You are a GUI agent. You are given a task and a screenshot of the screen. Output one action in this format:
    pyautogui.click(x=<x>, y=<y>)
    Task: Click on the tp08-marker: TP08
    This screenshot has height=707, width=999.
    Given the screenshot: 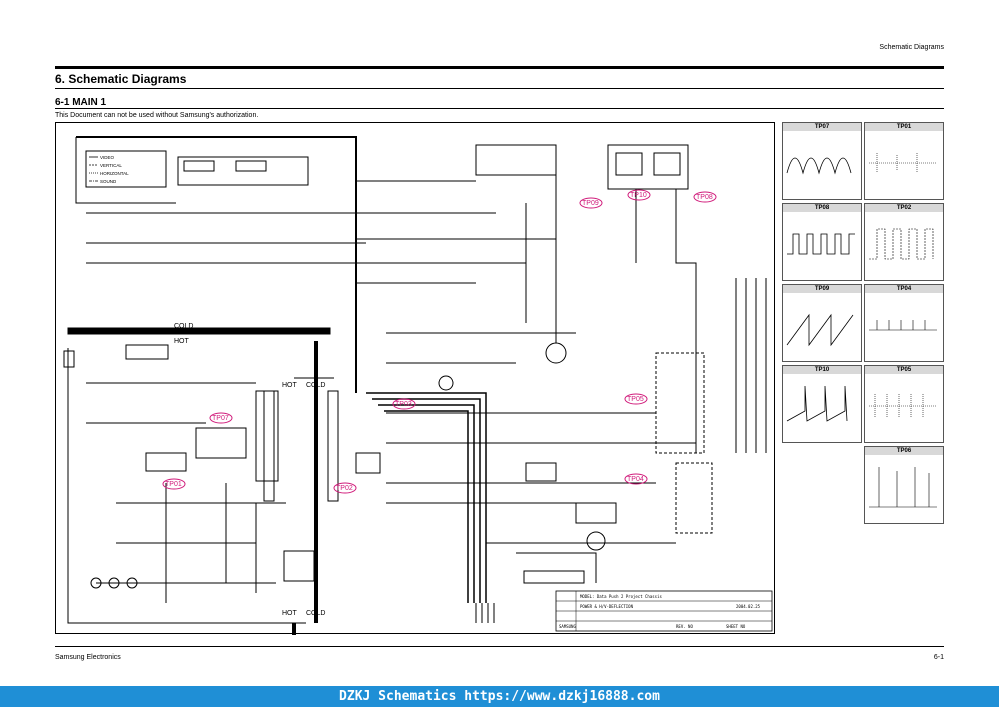 What is the action you would take?
    pyautogui.click(x=704, y=197)
    